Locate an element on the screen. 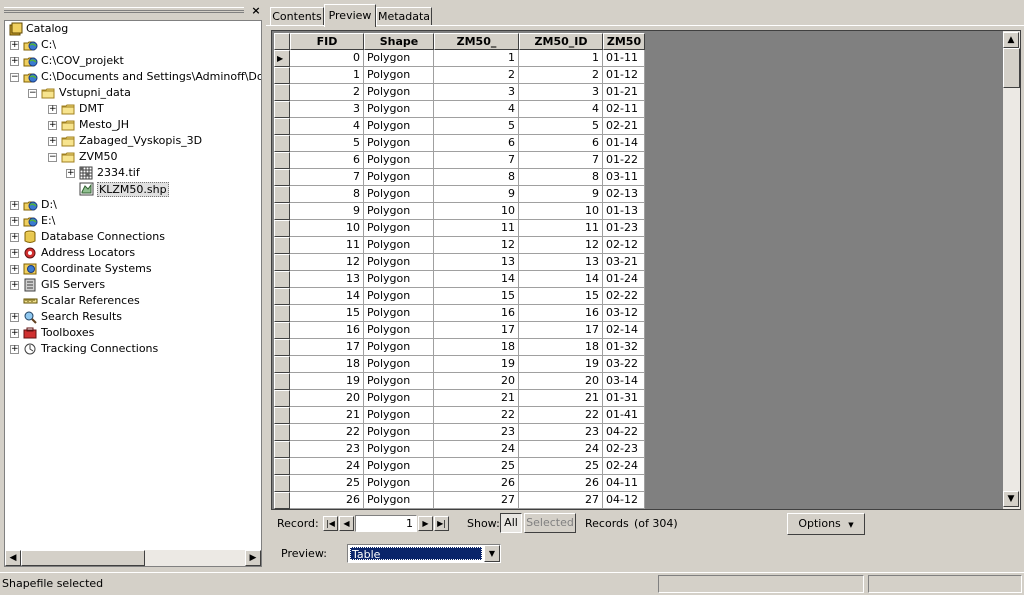  tree-node: Catalog is located at coordinates (133, 29).